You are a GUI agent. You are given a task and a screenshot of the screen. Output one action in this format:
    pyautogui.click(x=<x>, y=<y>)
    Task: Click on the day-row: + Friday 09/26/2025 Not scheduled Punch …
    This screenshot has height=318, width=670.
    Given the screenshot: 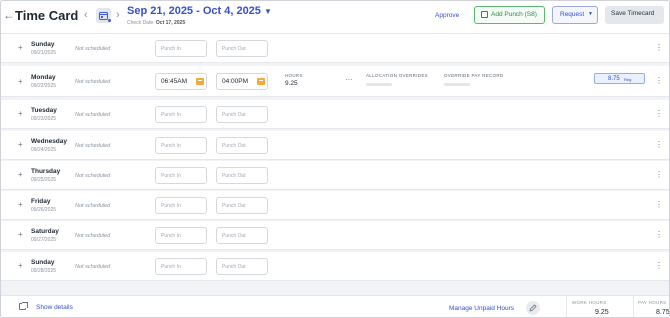 What is the action you would take?
    pyautogui.click(x=335, y=205)
    